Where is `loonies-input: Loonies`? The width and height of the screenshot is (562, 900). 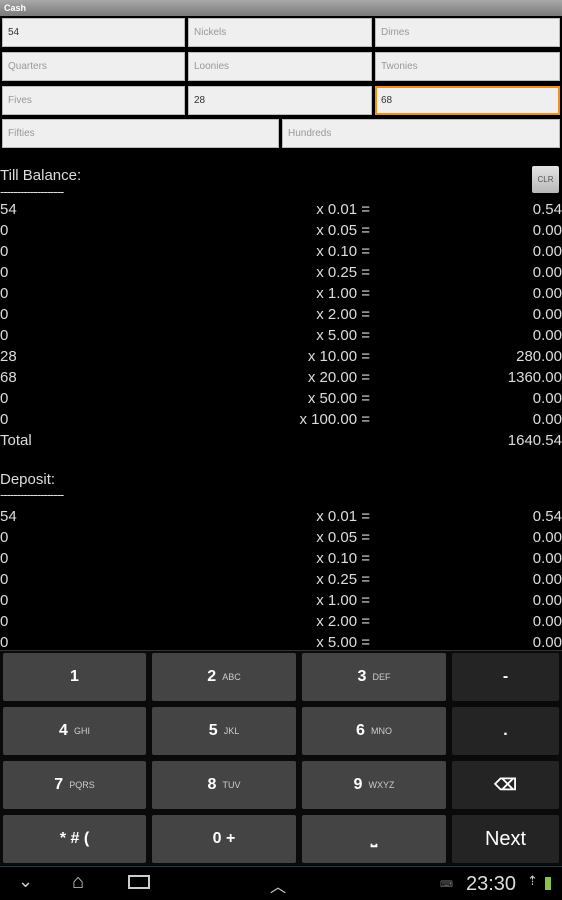 loonies-input: Loonies is located at coordinates (280, 66).